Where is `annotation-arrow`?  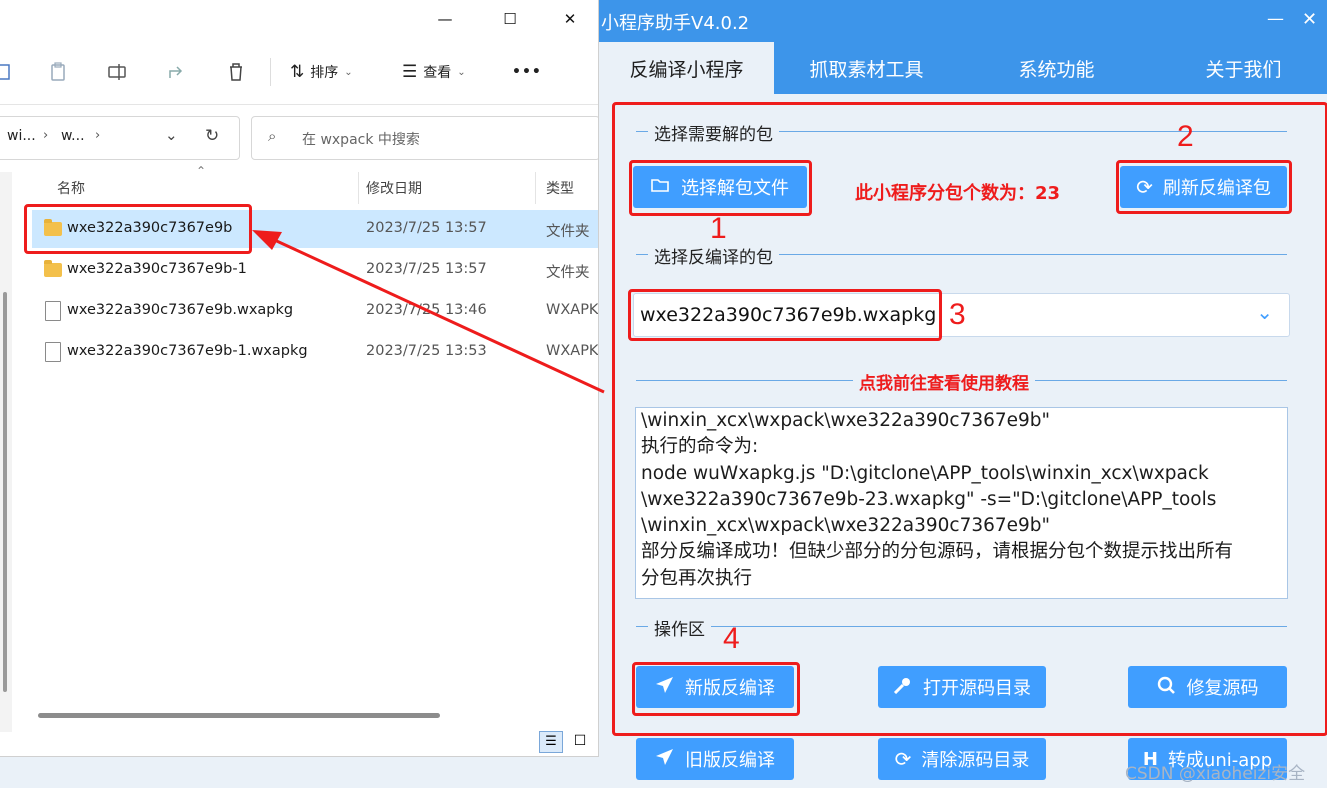
annotation-arrow is located at coordinates (428, 312).